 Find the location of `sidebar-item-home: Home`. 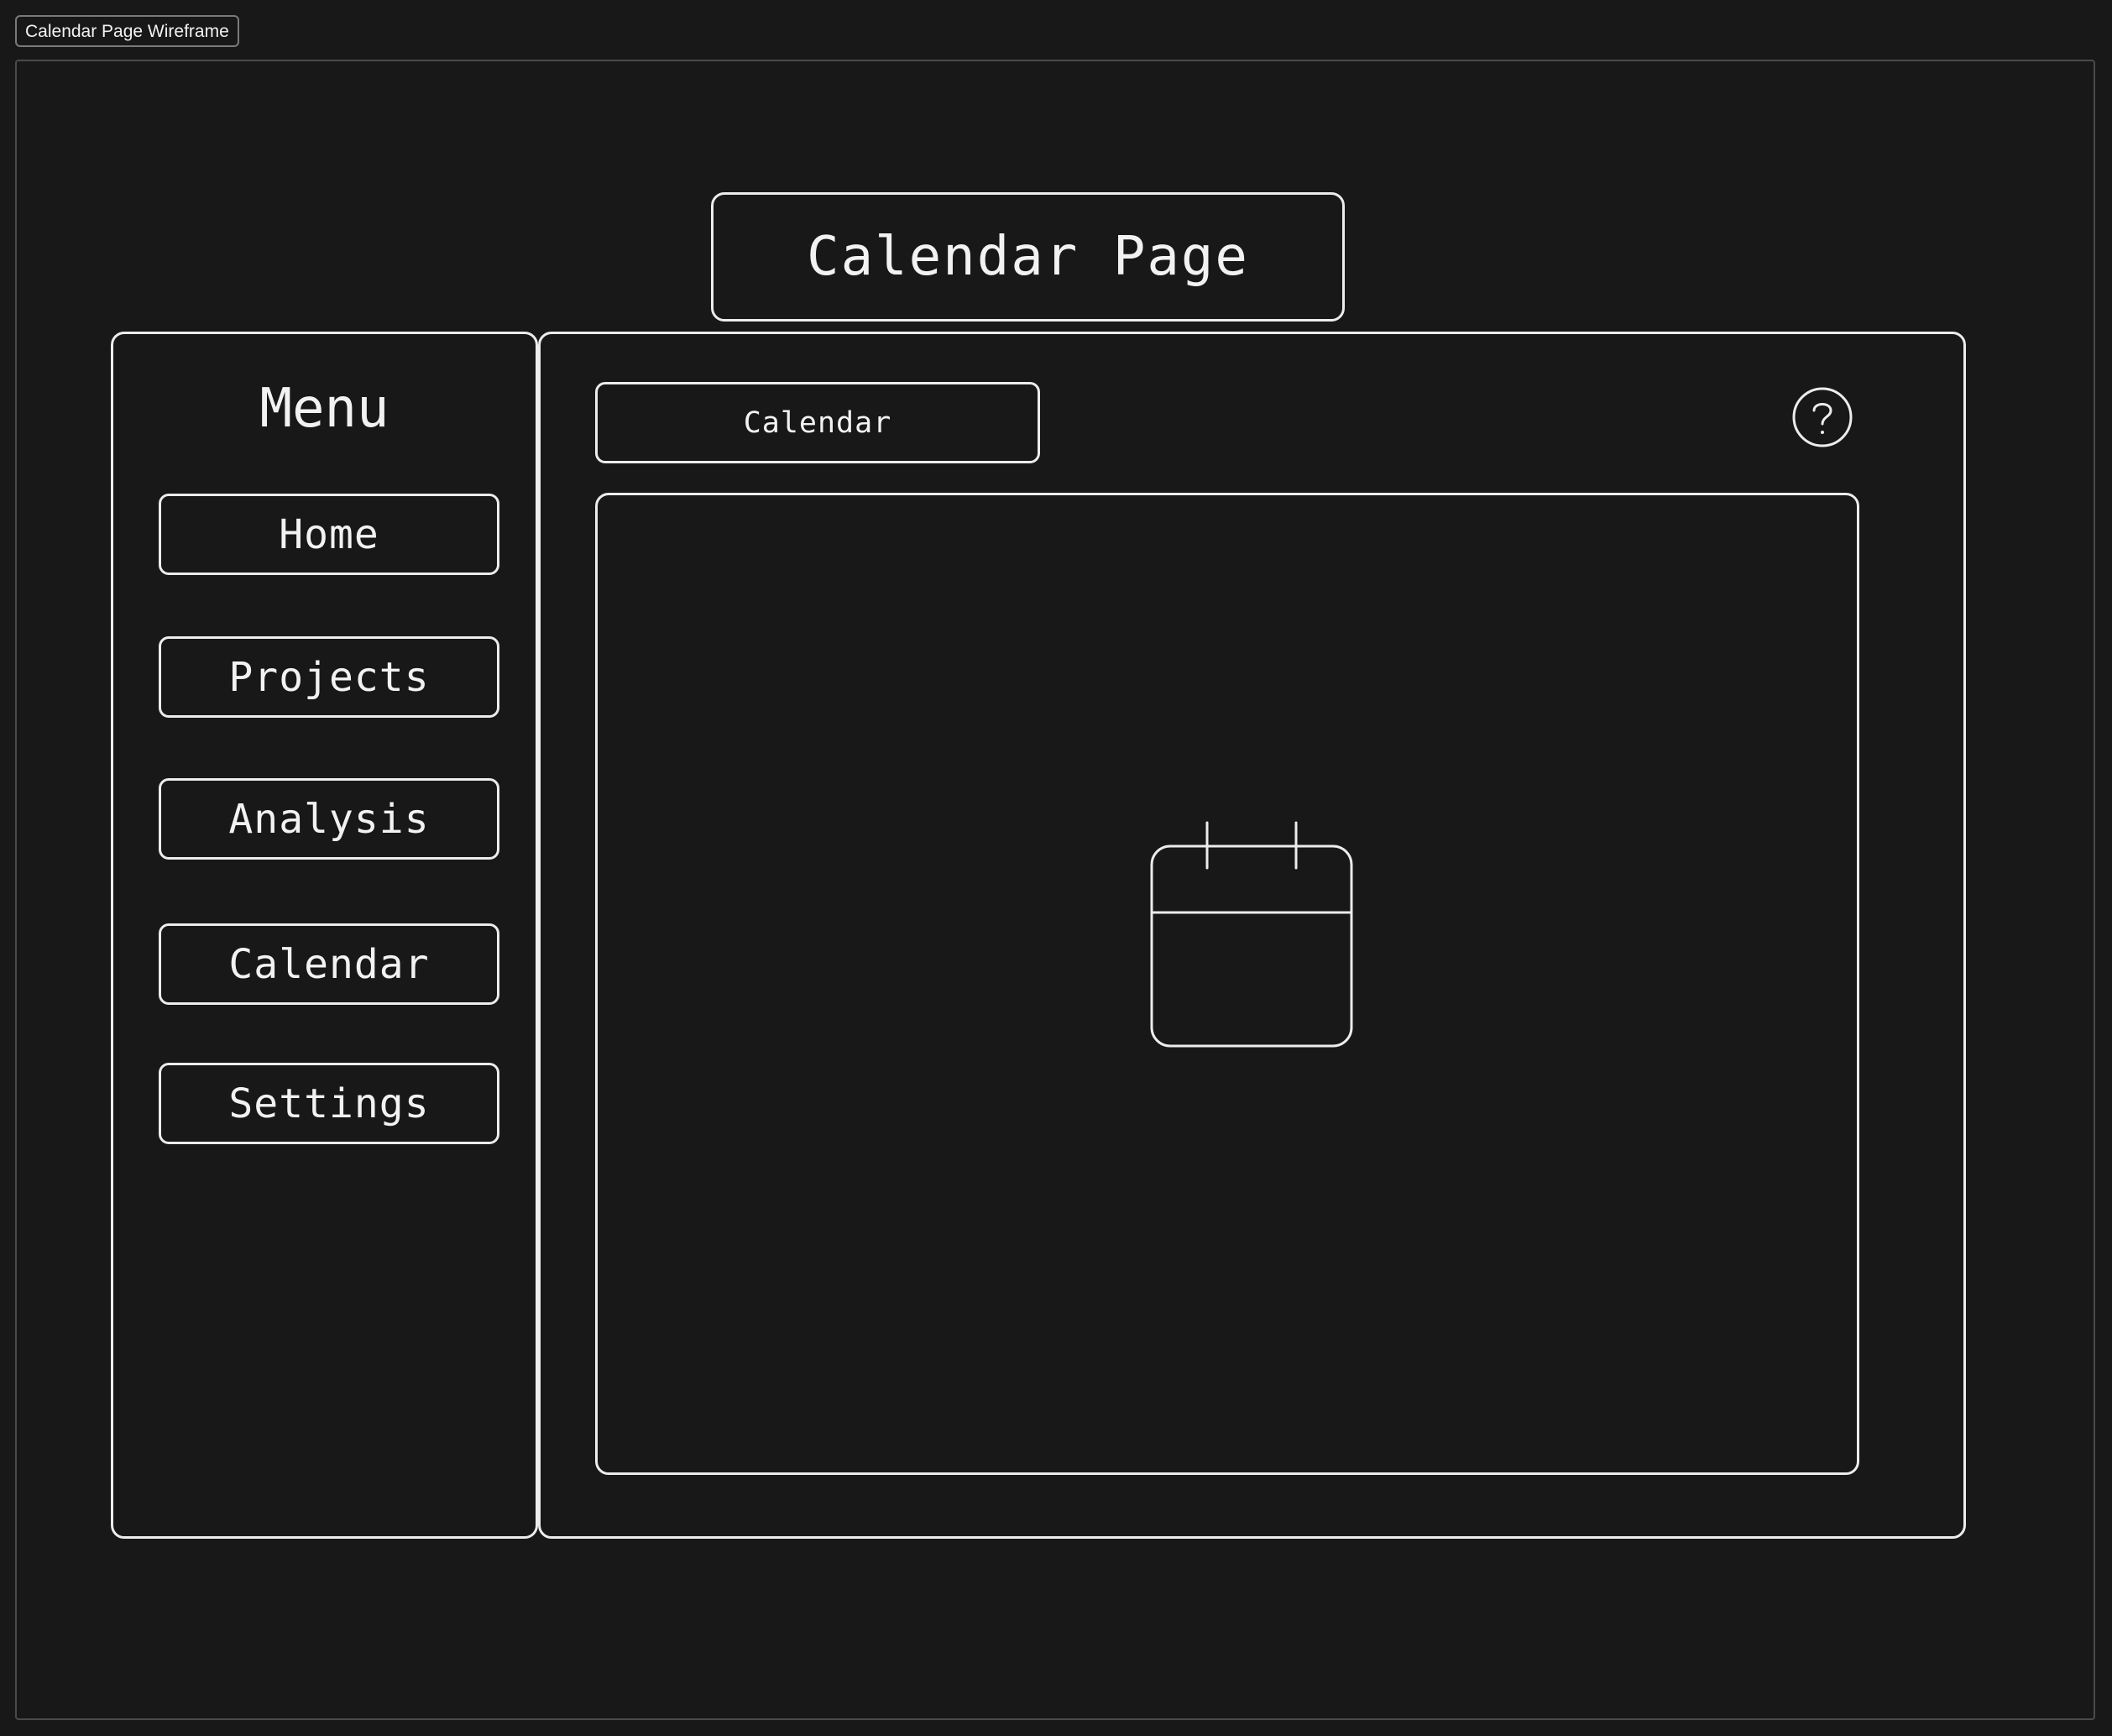

sidebar-item-home: Home is located at coordinates (329, 534).